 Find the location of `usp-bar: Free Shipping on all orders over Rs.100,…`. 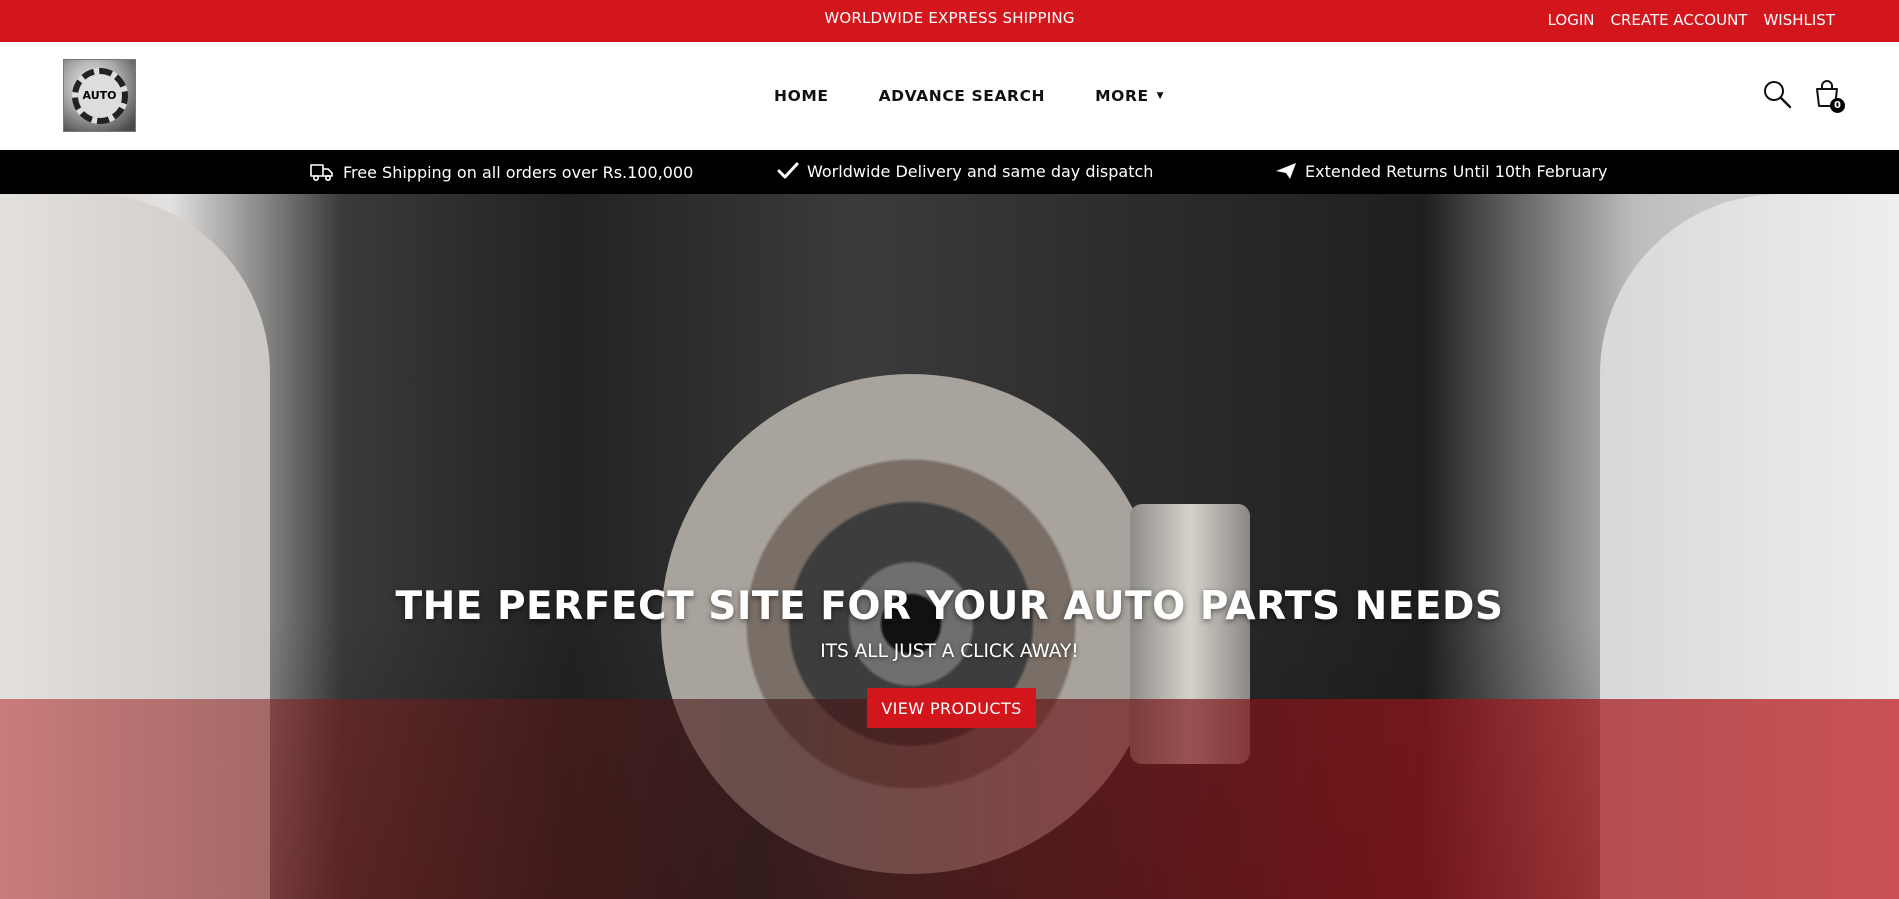

usp-bar: Free Shipping on all orders over Rs.100,… is located at coordinates (949, 172).